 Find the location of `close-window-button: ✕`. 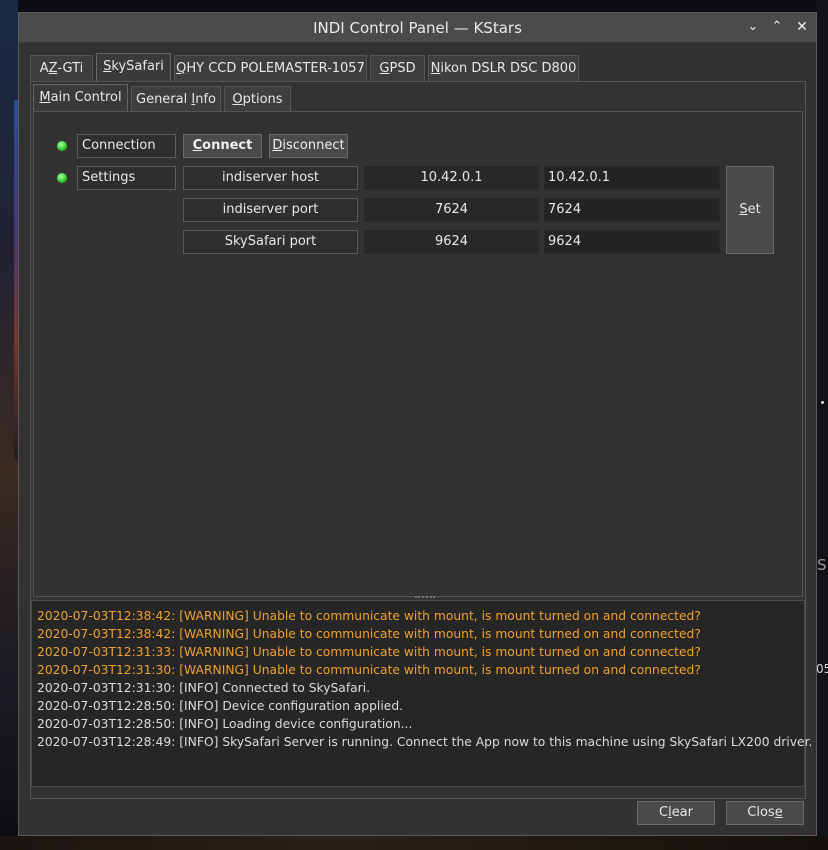

close-window-button: ✕ is located at coordinates (802, 27).